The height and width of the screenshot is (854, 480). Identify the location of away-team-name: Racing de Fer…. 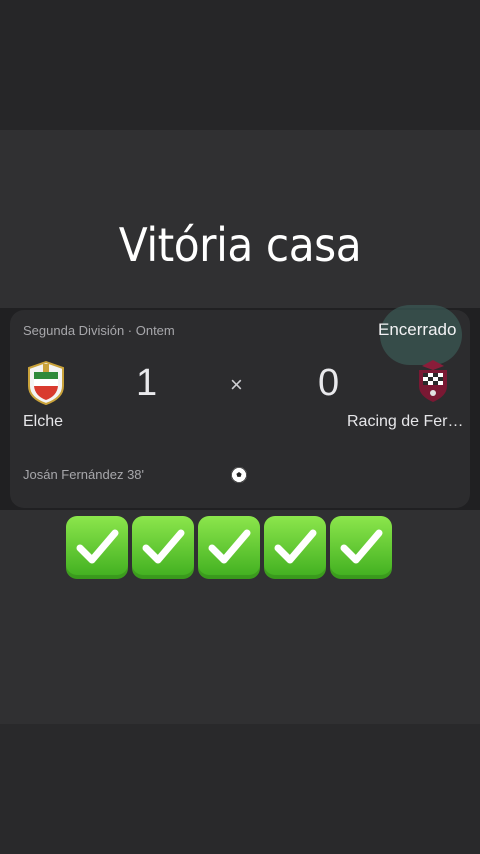
(405, 421).